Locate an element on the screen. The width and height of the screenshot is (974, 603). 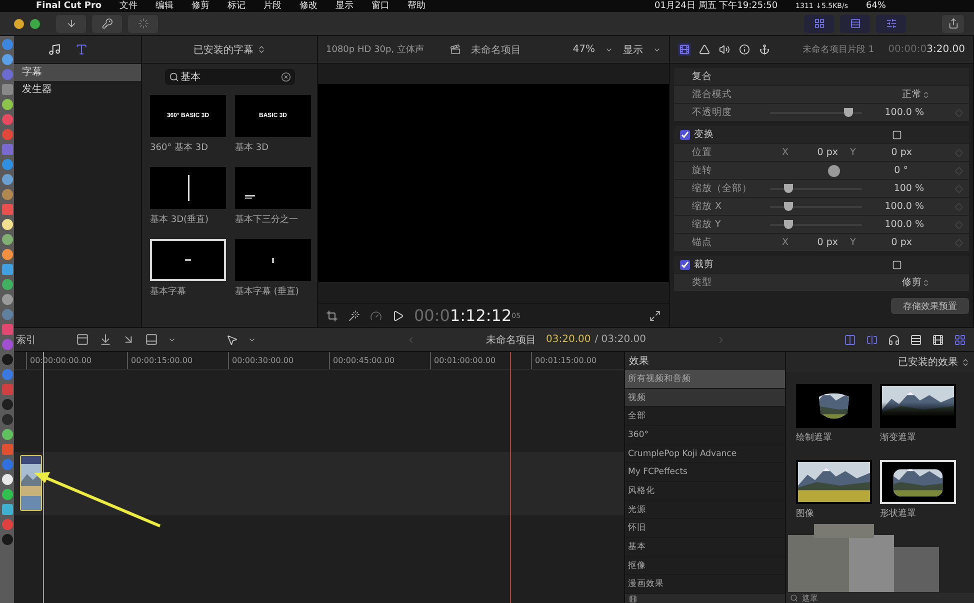
clear-icon is located at coordinates (285, 77).